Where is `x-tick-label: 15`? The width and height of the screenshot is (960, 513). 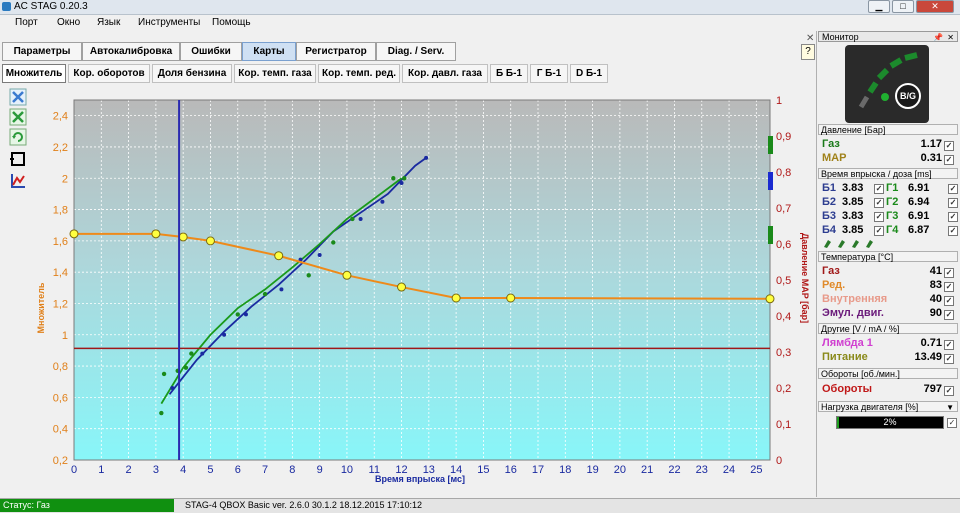
x-tick-label: 15 is located at coordinates (483, 470).